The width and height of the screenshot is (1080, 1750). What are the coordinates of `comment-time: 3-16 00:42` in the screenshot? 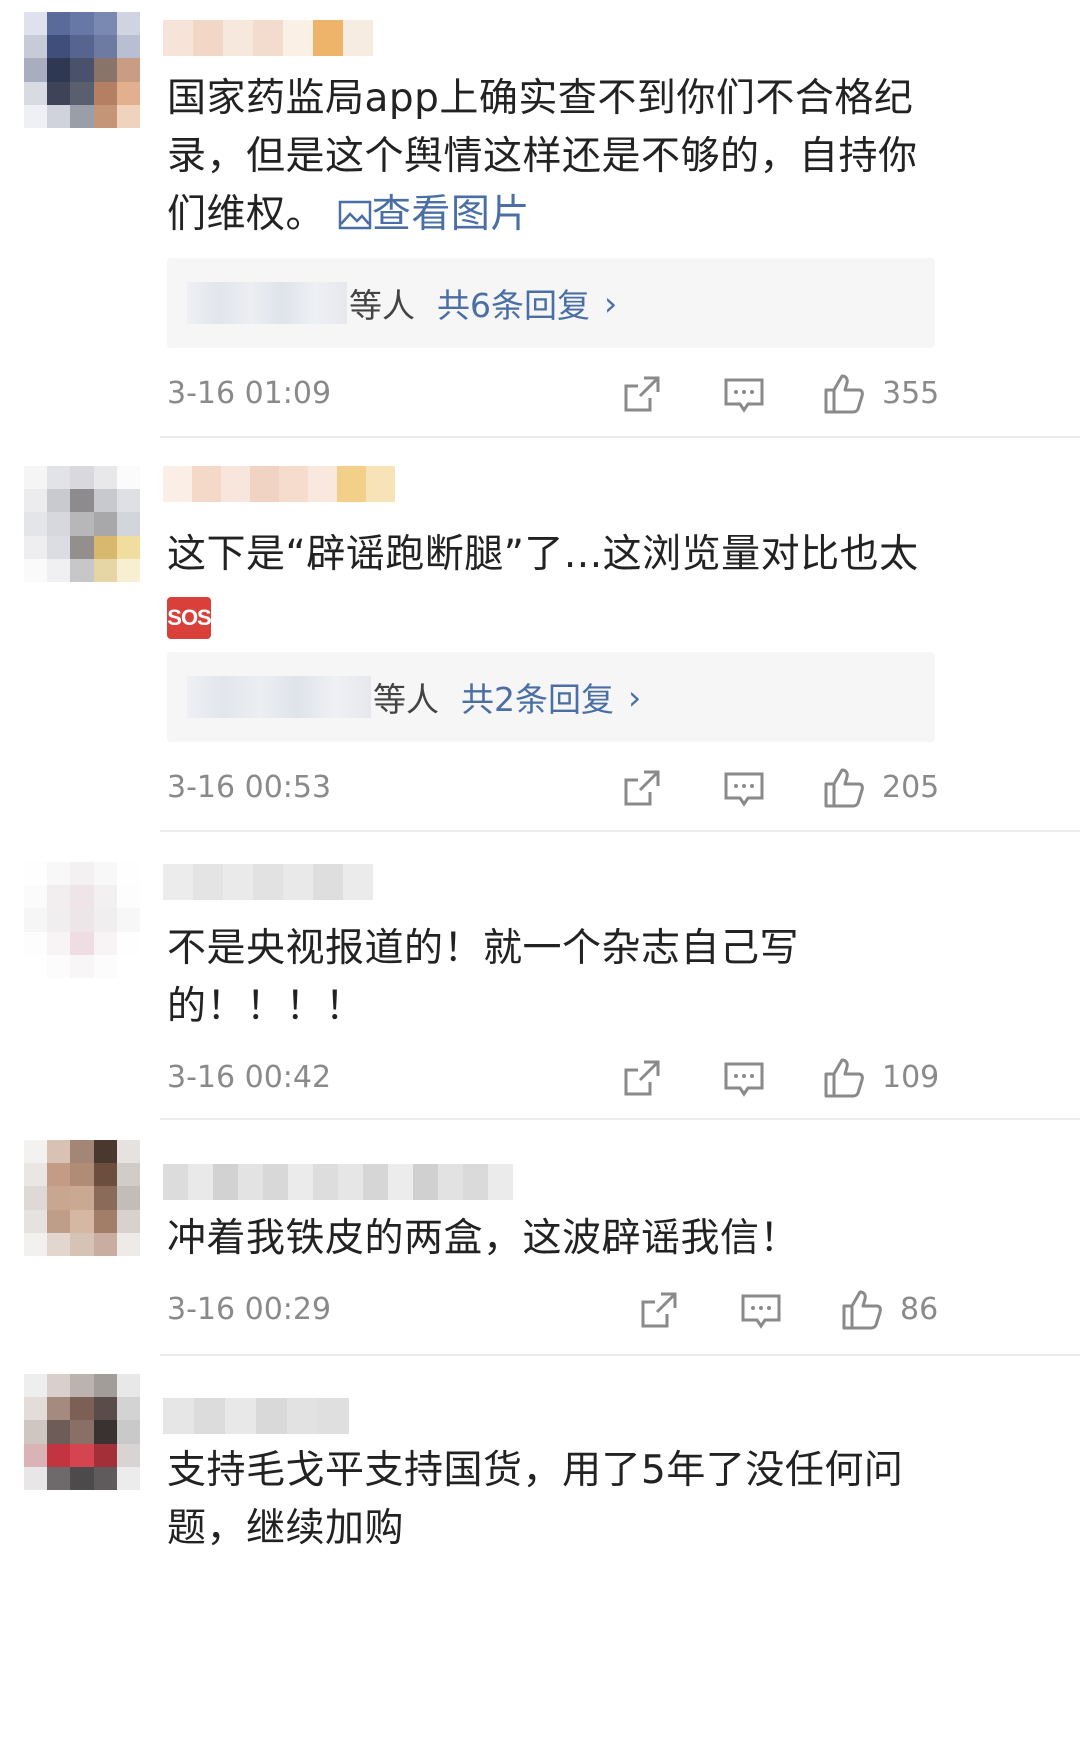 It's located at (249, 1077).